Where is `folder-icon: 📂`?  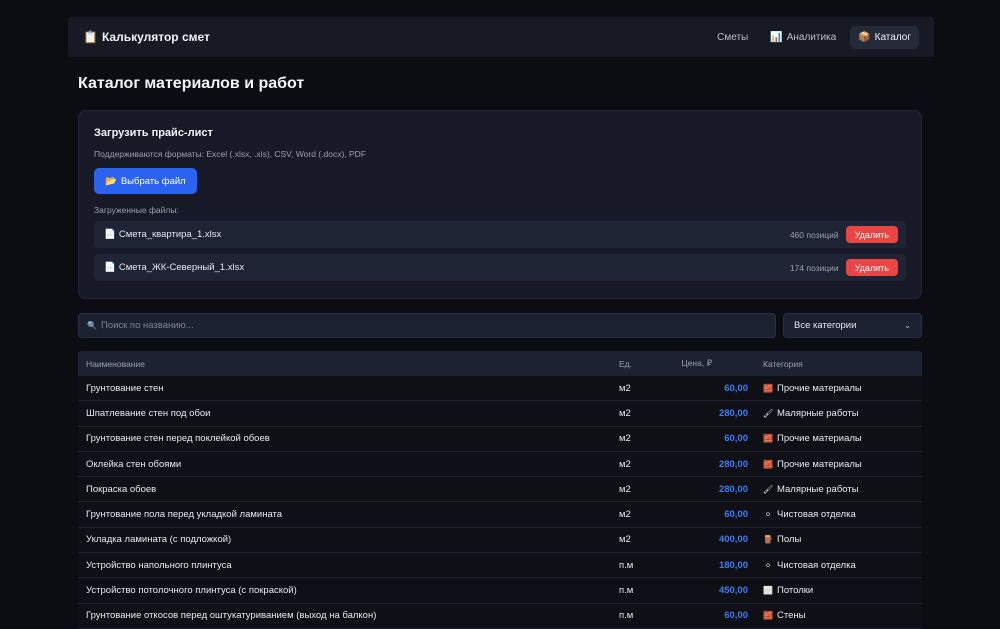 folder-icon: 📂 is located at coordinates (111, 181).